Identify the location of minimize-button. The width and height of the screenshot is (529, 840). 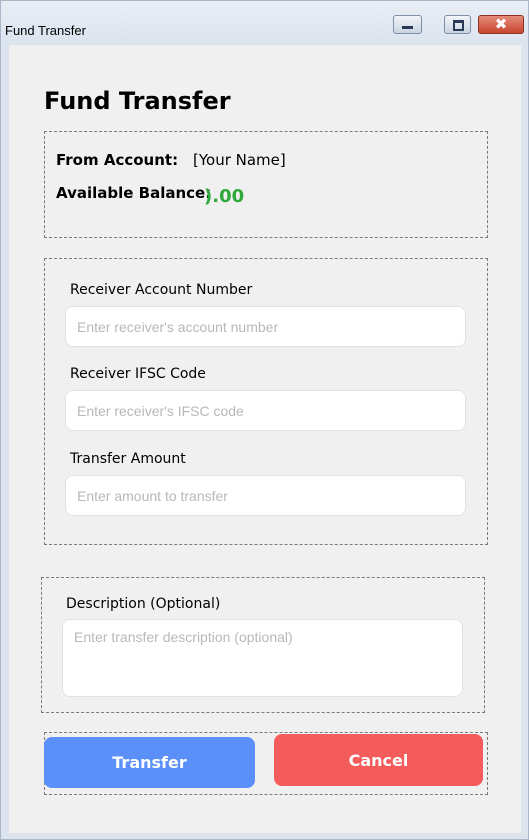
(407, 24).